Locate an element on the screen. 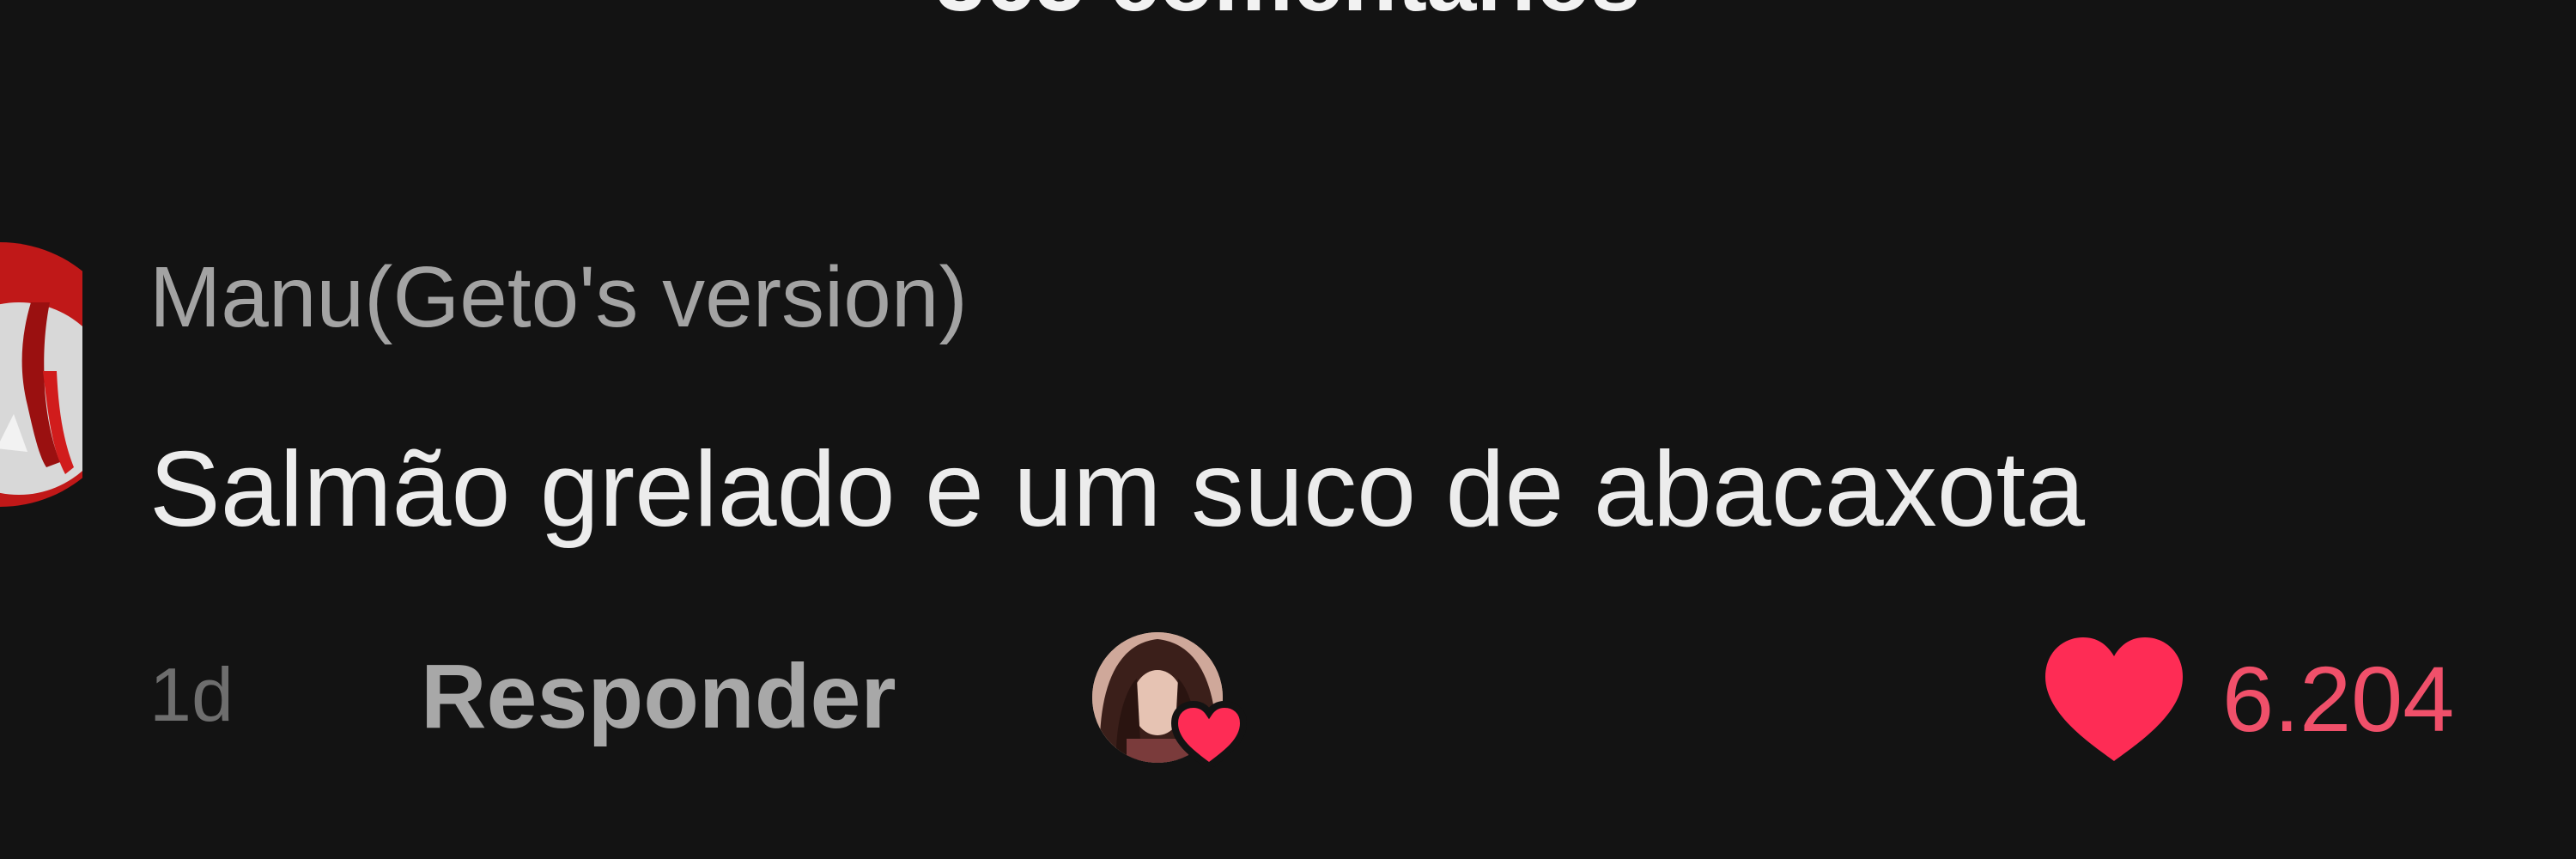  comments-count-title: 365 comentários is located at coordinates (1288, 16).